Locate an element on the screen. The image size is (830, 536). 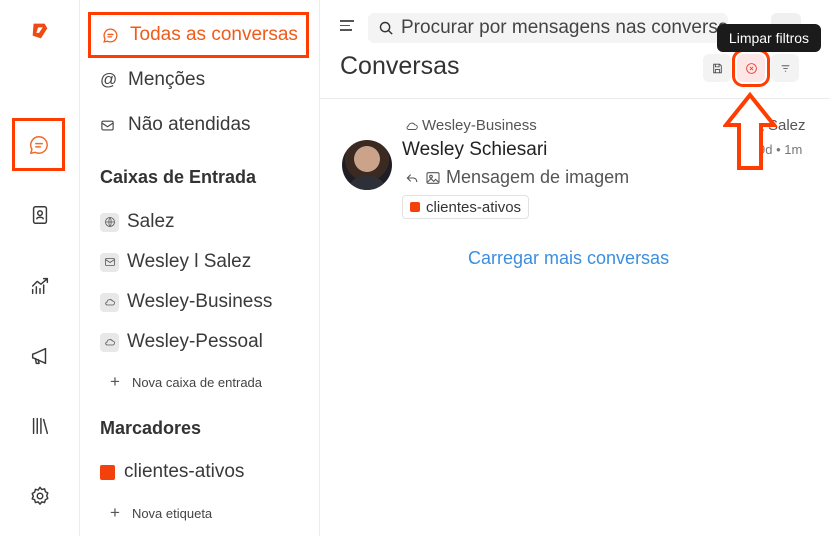
inbox-item: Wesley l Salez is located at coordinates (175, 262).